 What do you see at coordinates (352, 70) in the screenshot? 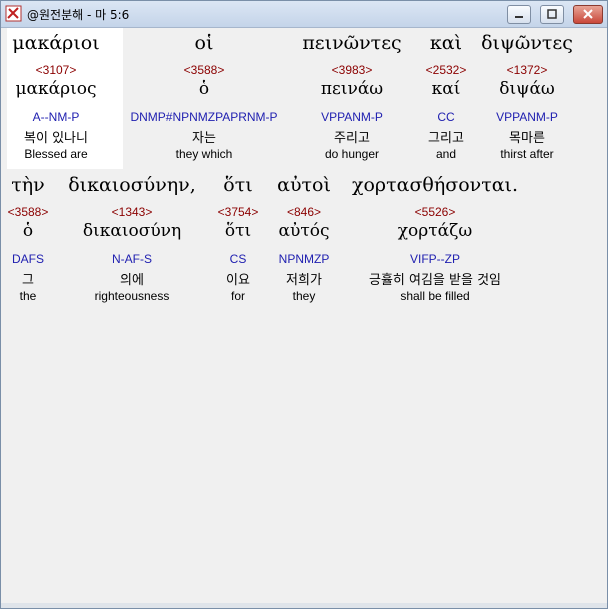
I see `strong-number: <3983>` at bounding box center [352, 70].